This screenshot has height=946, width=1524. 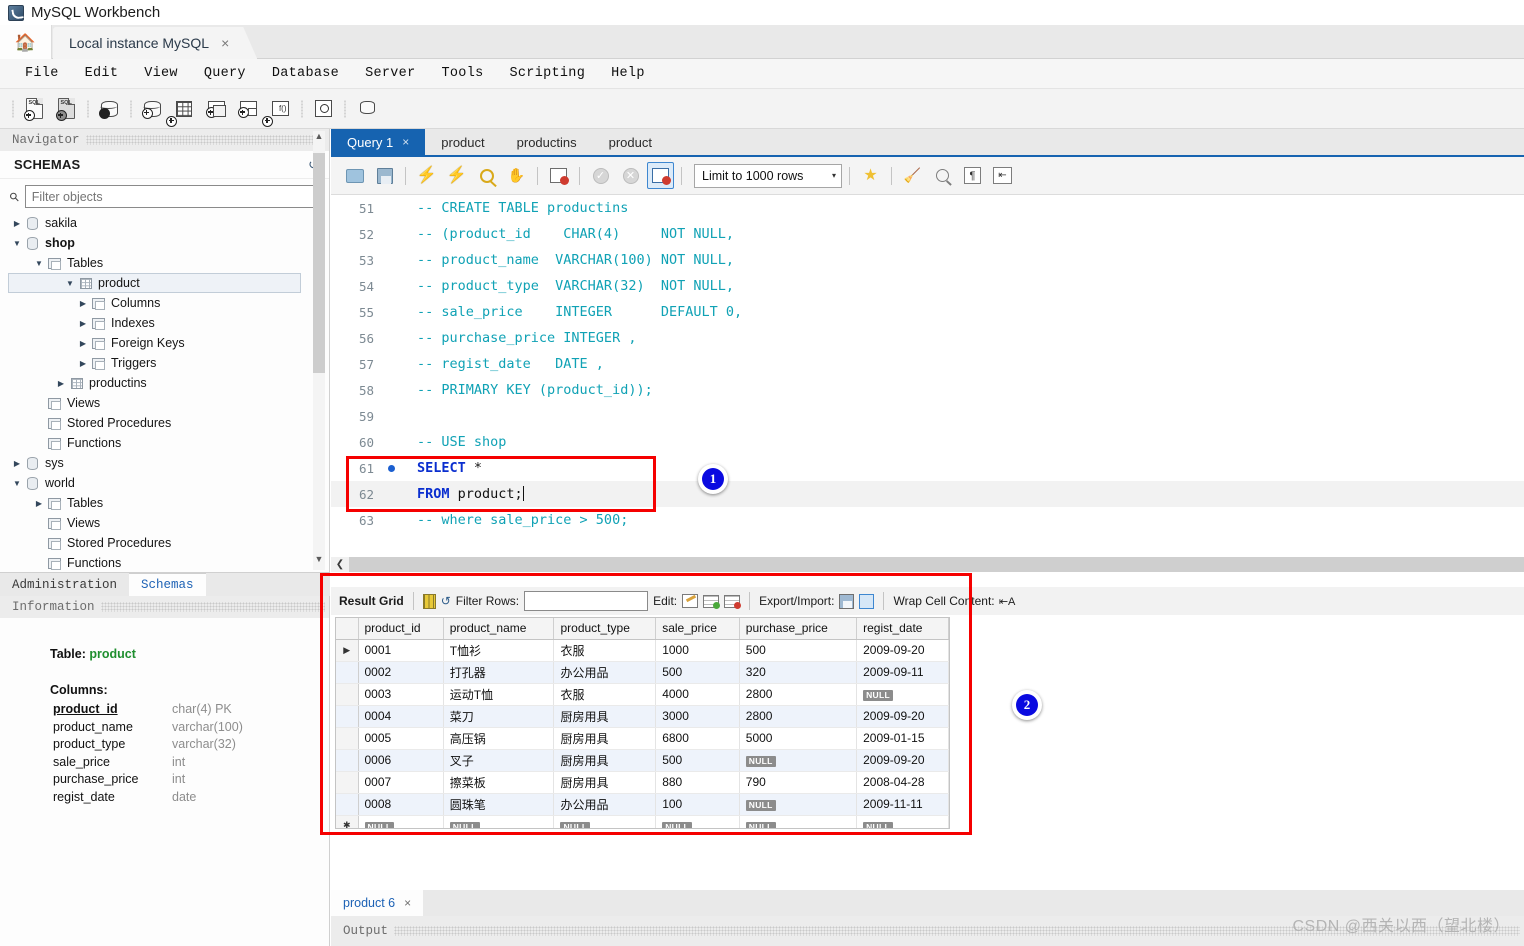 I want to click on refresh-icon: ↺, so click(x=446, y=601).